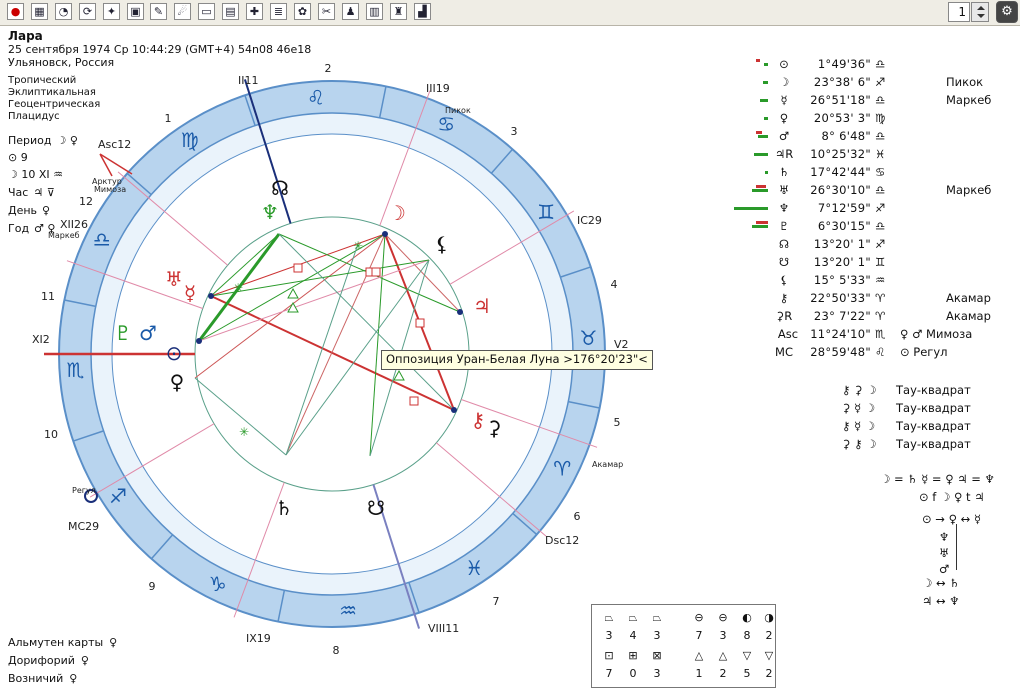 This screenshot has height=692, width=1020. Describe the element at coordinates (830, 245) in the screenshot. I see `position-row: ☊ 13°20' 1" ♐` at that location.